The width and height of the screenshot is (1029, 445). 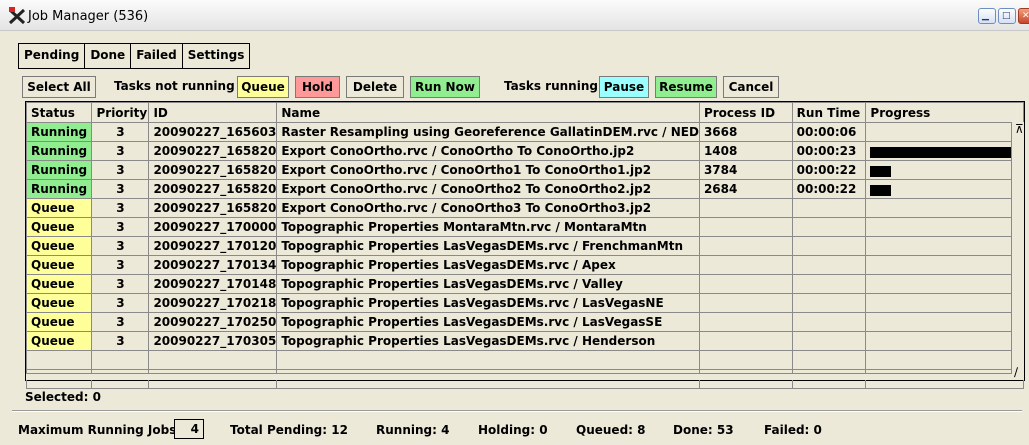 I want to click on hold-button: Hold, so click(x=317, y=87).